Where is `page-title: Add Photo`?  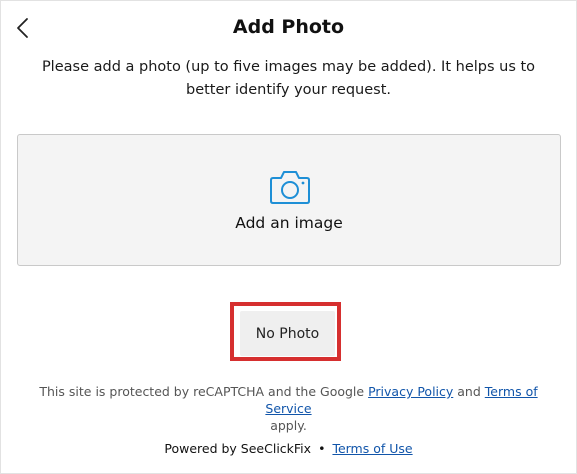 page-title: Add Photo is located at coordinates (288, 27).